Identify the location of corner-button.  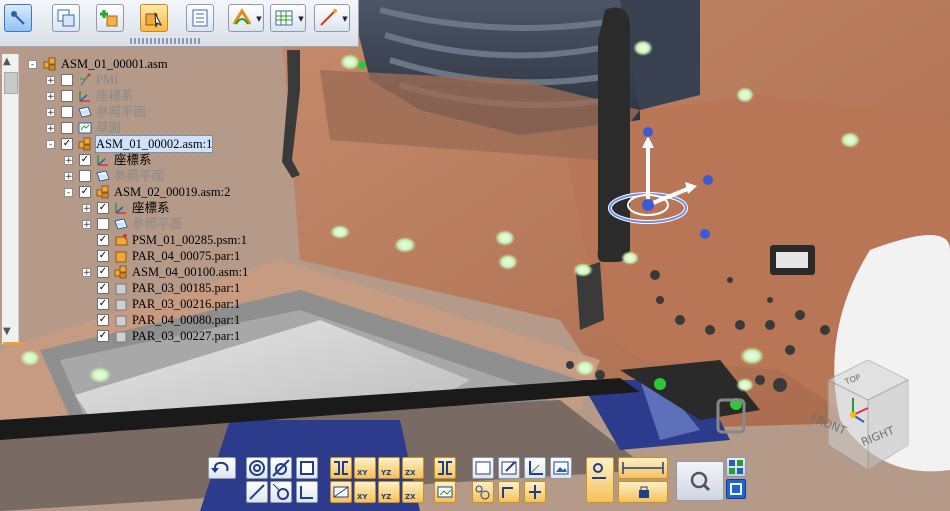
(509, 492).